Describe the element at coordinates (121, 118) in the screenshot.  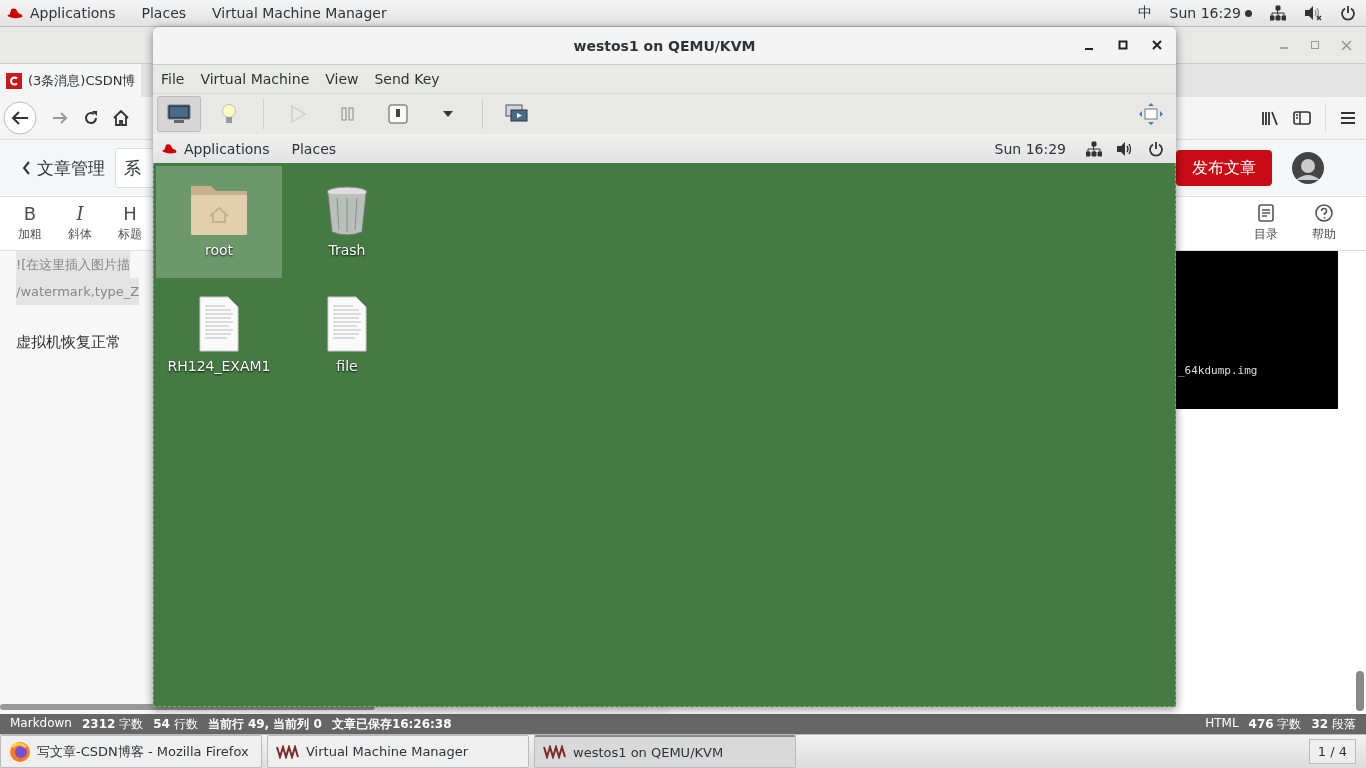
I see `home-icon` at that location.